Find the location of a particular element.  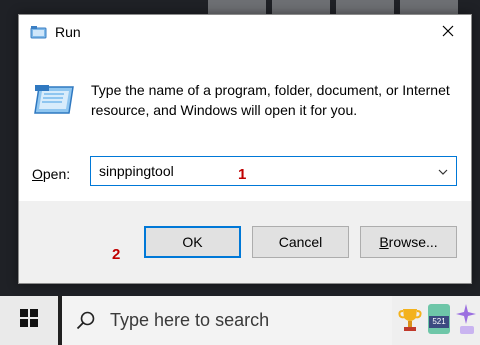

close-icon is located at coordinates (448, 33).